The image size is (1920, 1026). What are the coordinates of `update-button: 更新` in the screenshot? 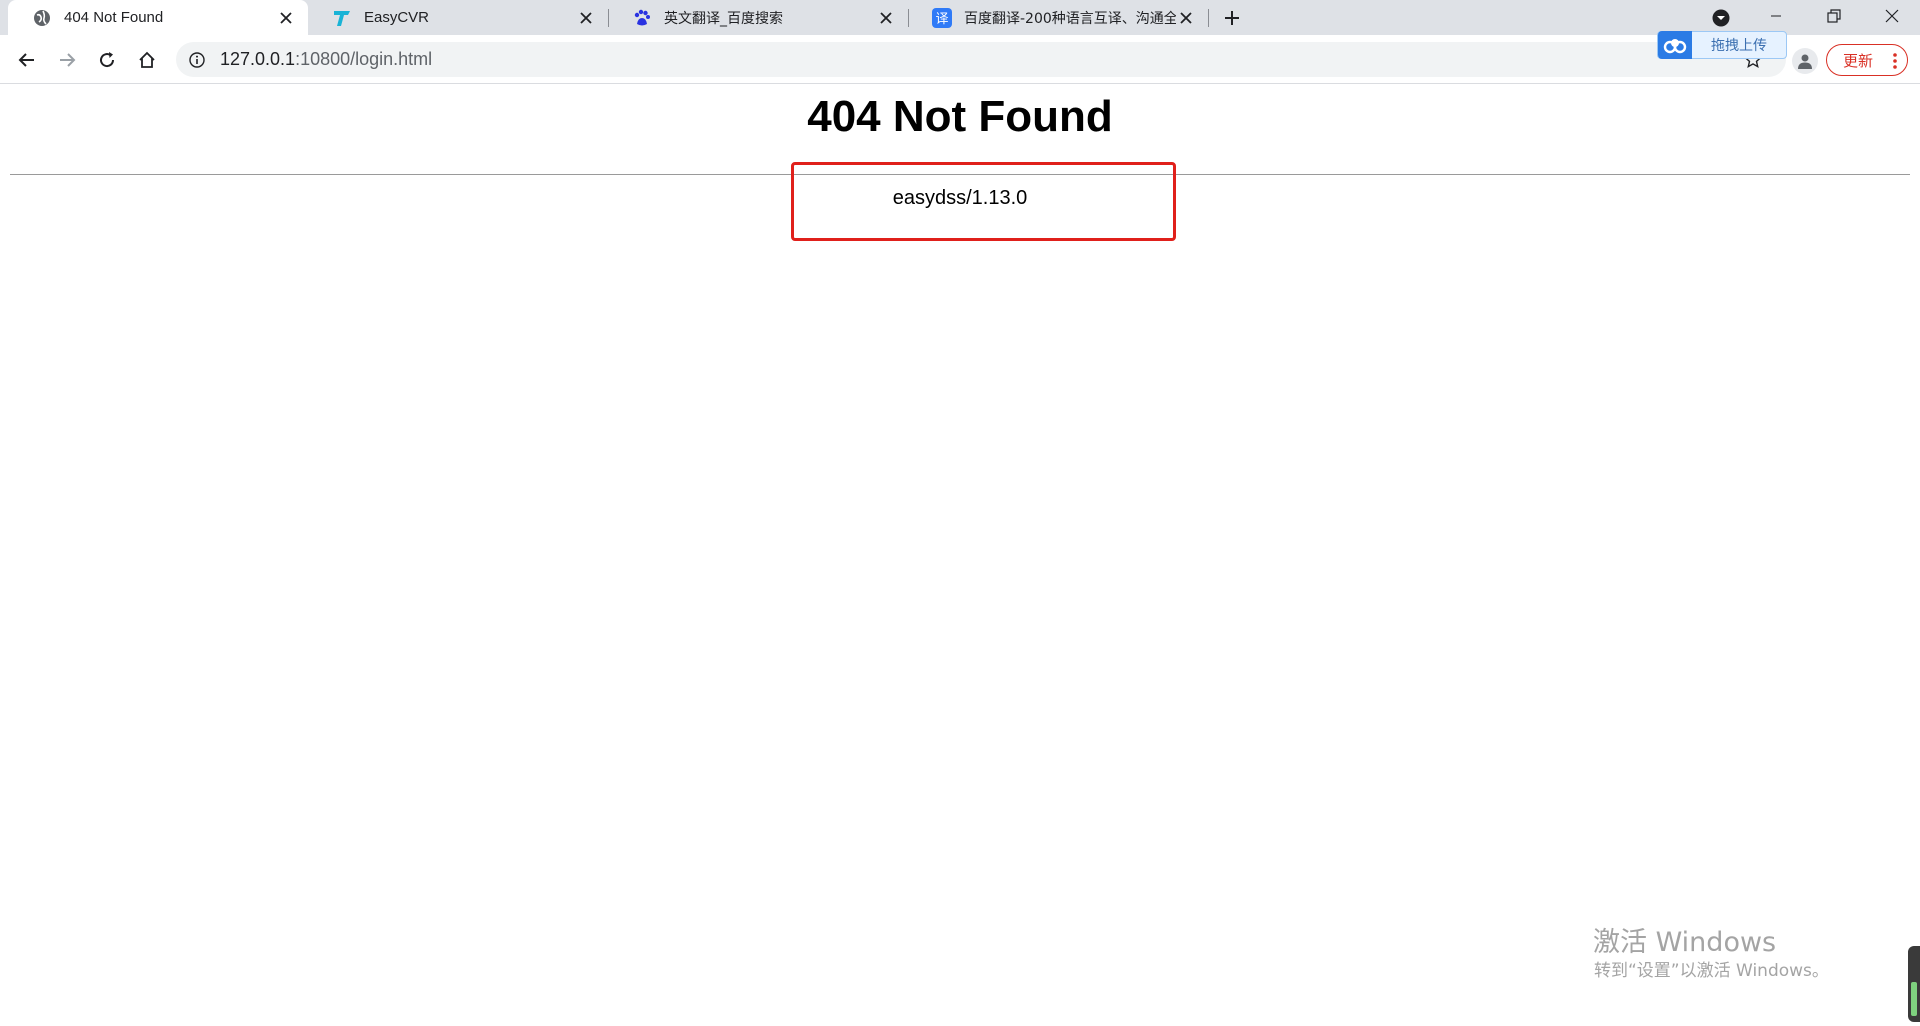 It's located at (1867, 60).